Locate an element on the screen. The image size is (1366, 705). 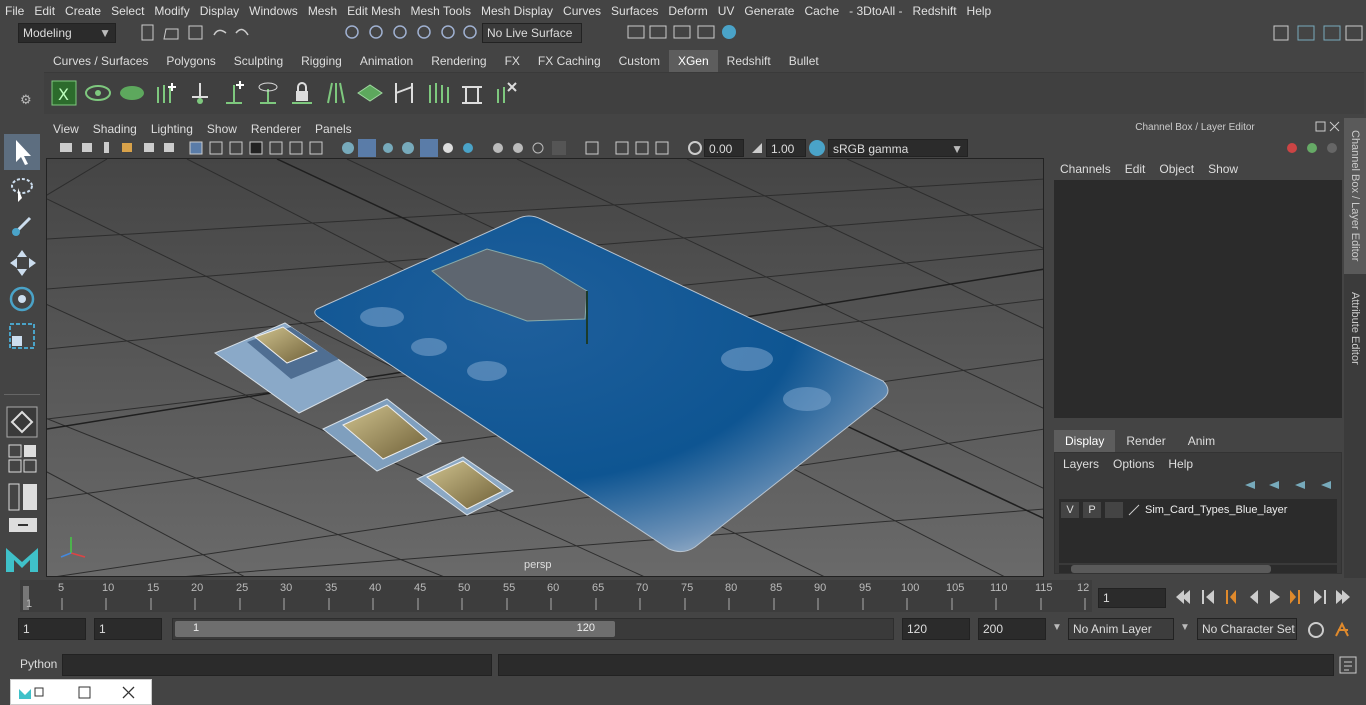
tab-redshift: Redshift is located at coordinates (749, 61).